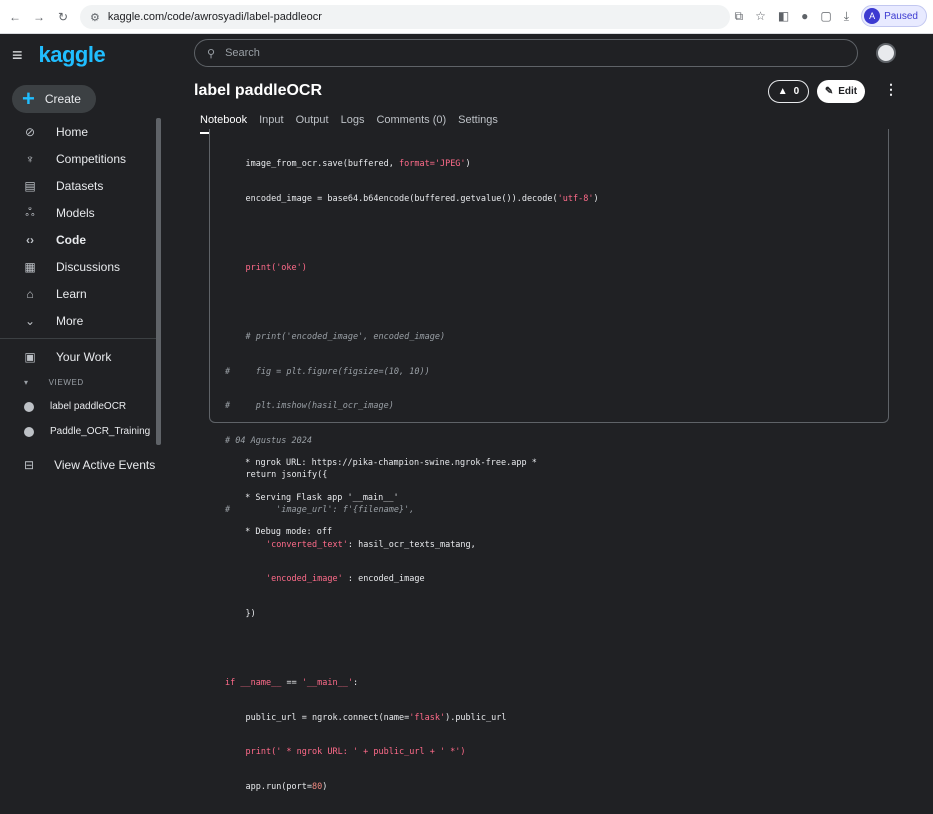  Describe the element at coordinates (846, 16) in the screenshot. I see `download-icon: ⤓` at that location.